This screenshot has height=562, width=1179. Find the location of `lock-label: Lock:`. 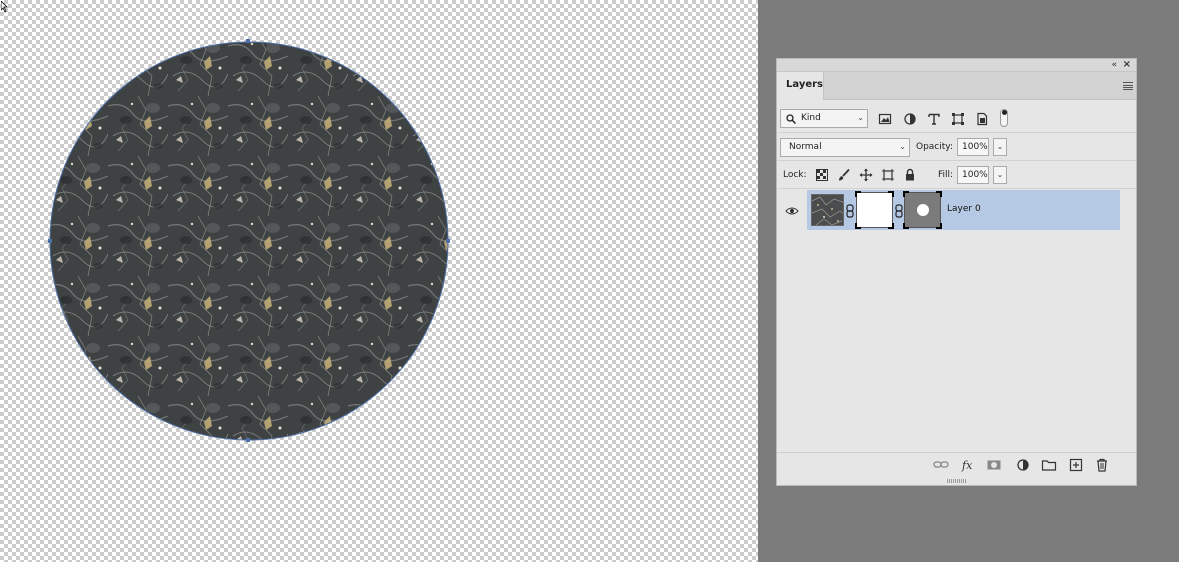

lock-label: Lock: is located at coordinates (795, 175).